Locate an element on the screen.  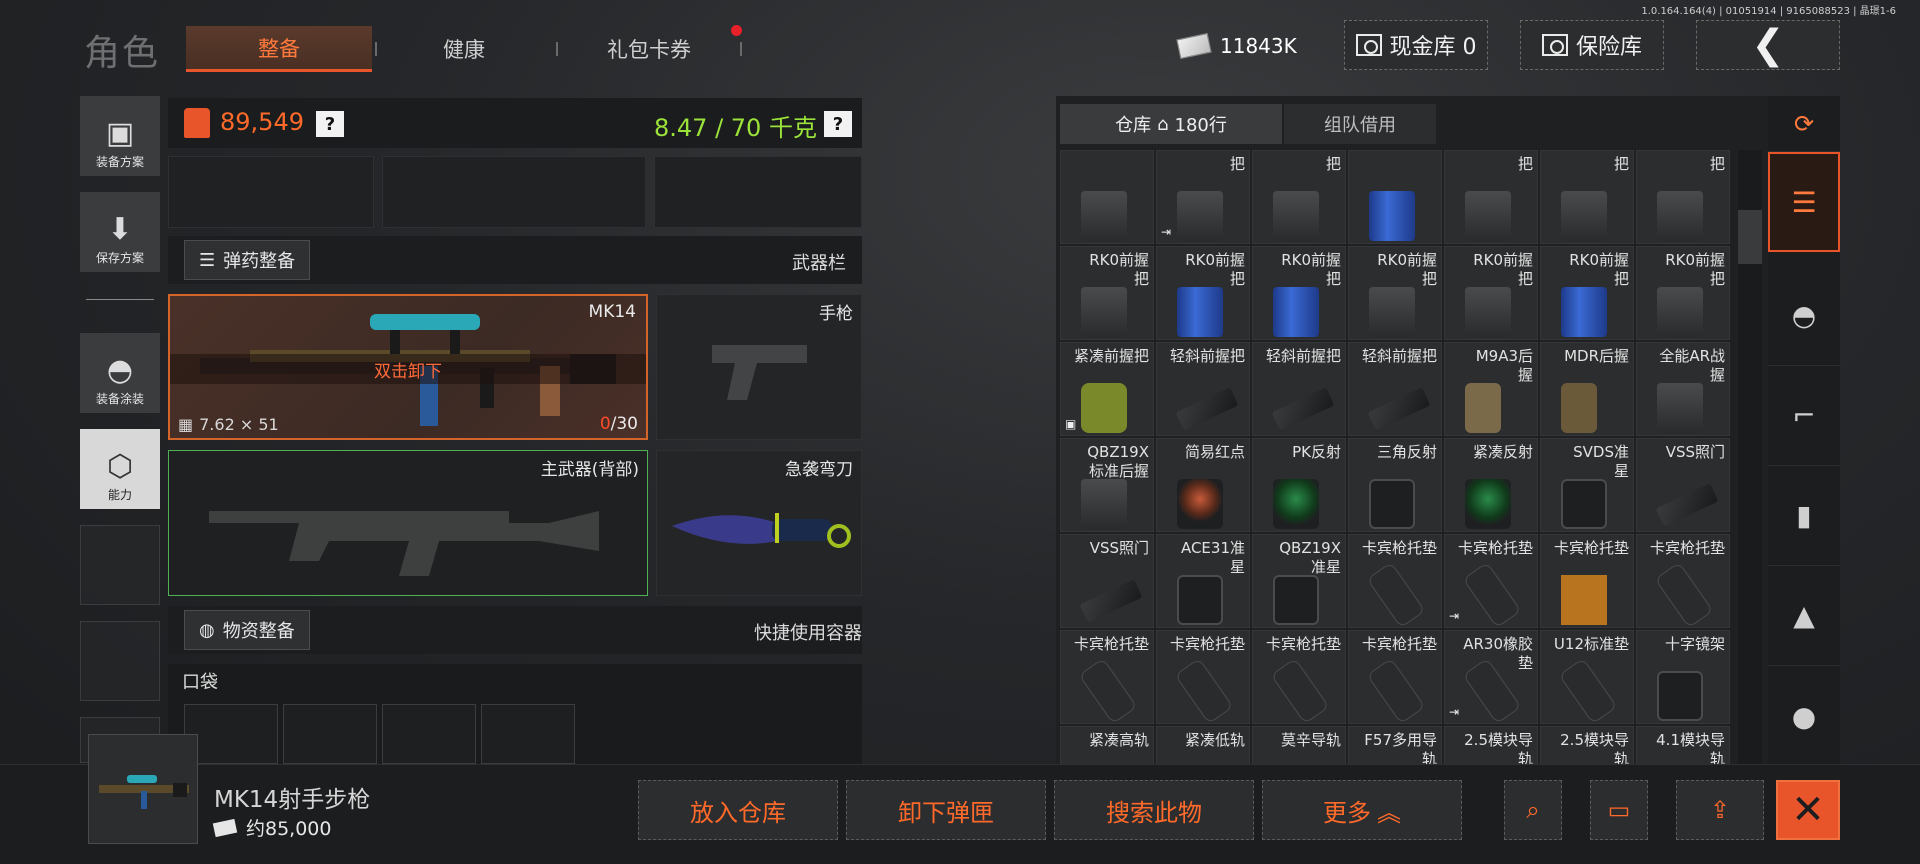
warehouse-item: 紧凑低轨 is located at coordinates (1203, 745).